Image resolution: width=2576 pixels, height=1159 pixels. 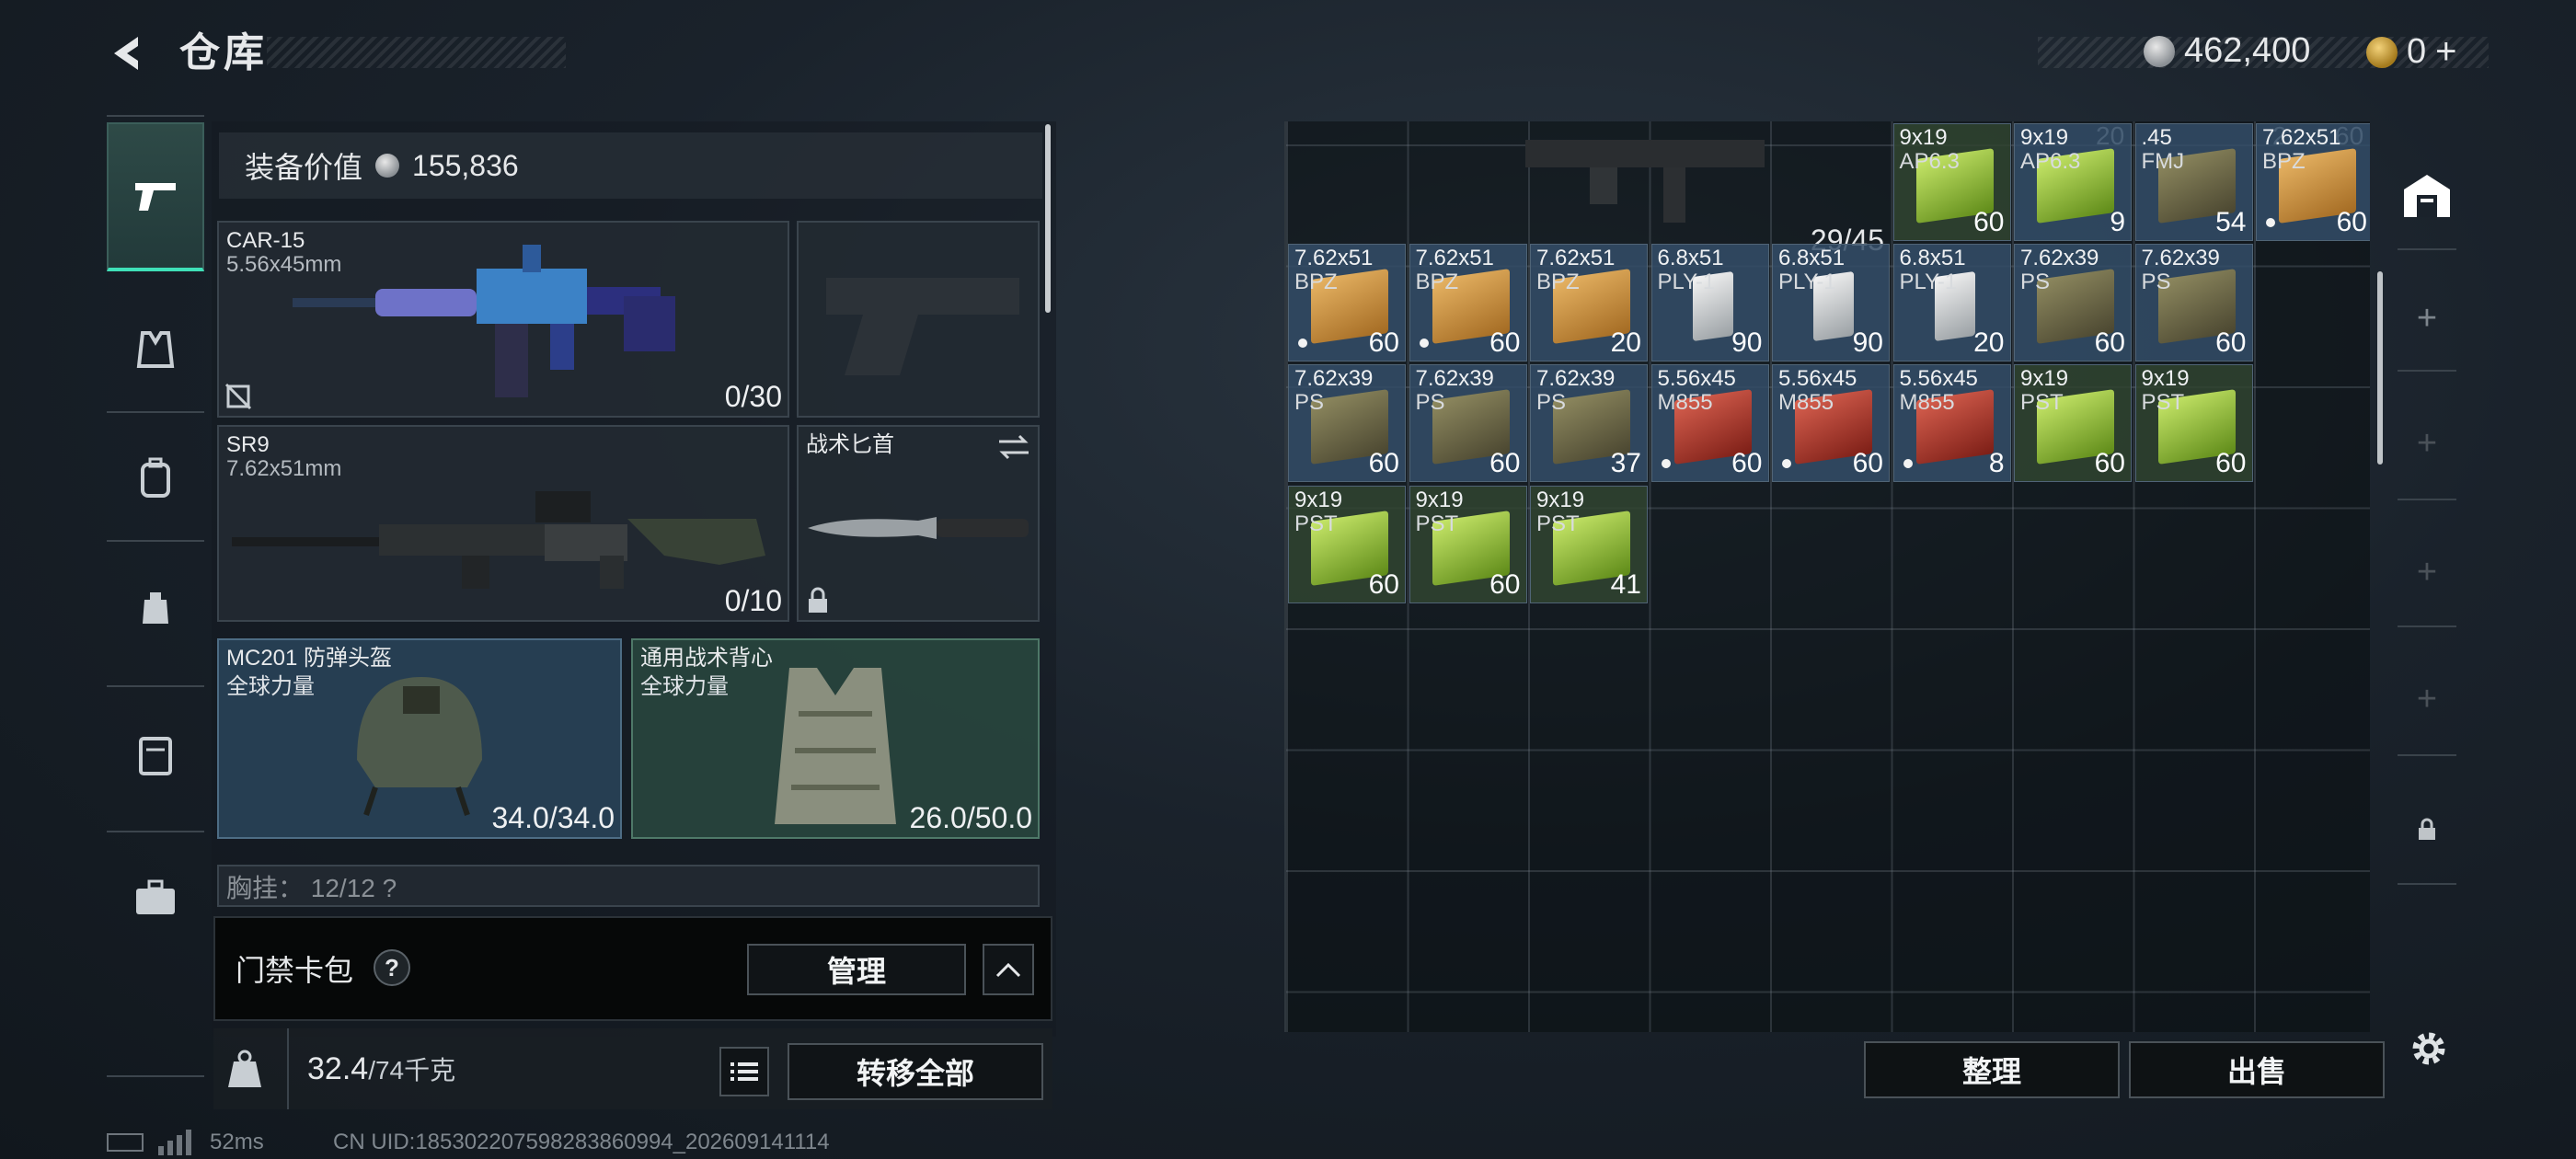 I want to click on weight-max: /74千克, so click(x=412, y=1070).